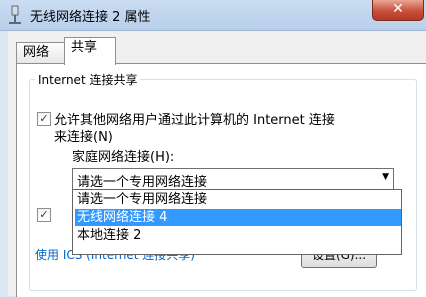  What do you see at coordinates (88, 79) in the screenshot?
I see `ics-group-legend: Internet 连接共享` at bounding box center [88, 79].